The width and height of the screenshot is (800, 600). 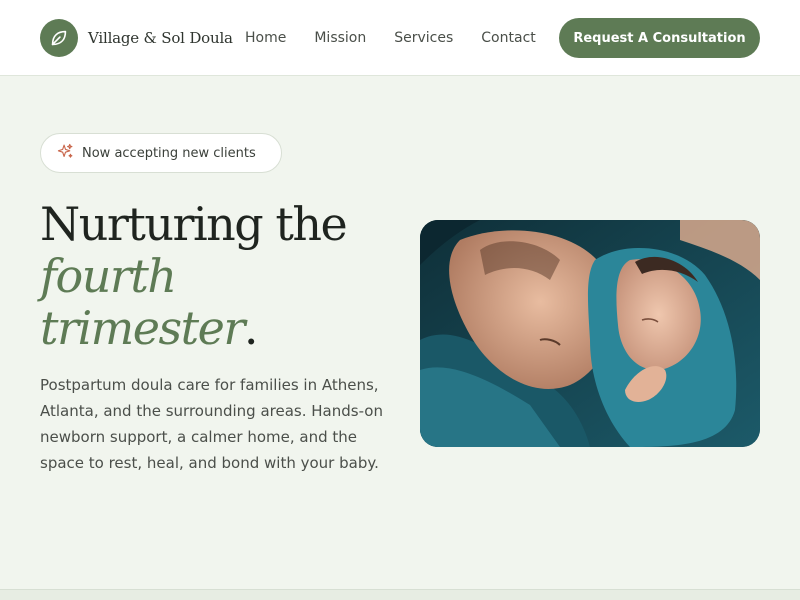 I want to click on badge-text: Now accepting new clients, so click(x=169, y=153).